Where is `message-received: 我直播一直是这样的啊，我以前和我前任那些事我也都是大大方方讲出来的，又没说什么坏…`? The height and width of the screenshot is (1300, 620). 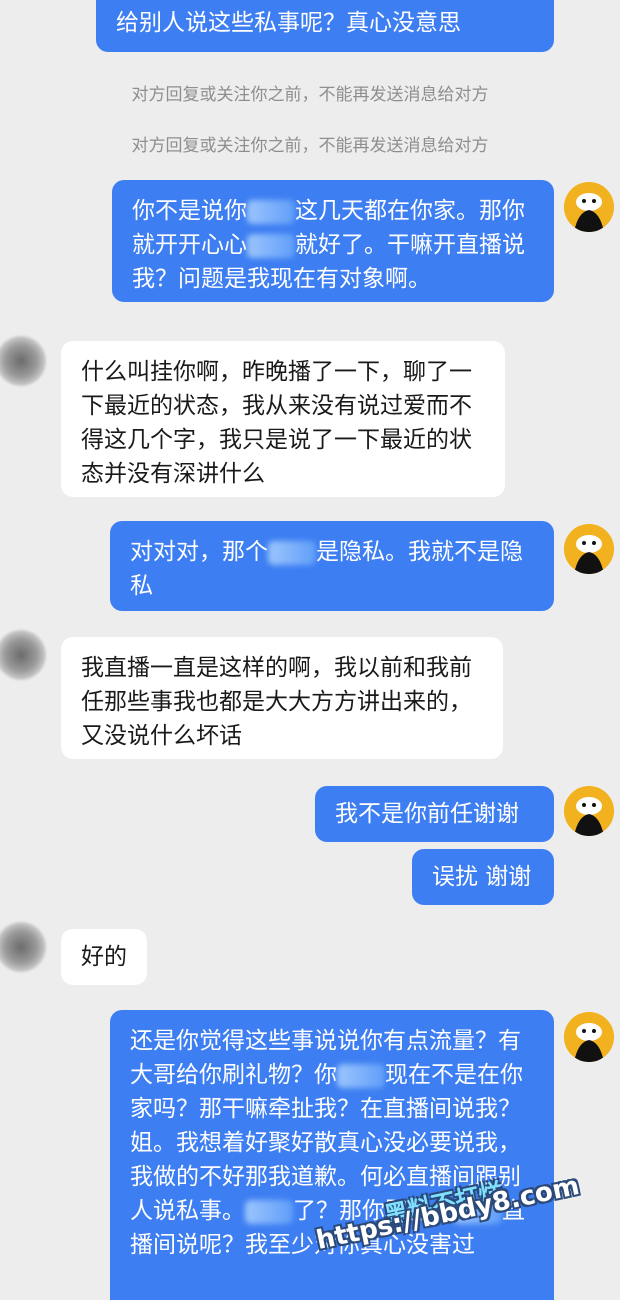 message-received: 我直播一直是这样的啊，我以前和我前任那些事我也都是大大方方讲出来的，又没说什么坏… is located at coordinates (282, 698).